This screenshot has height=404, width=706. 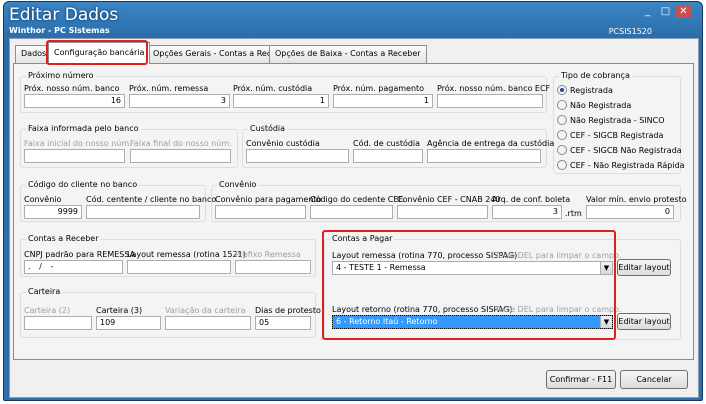 What do you see at coordinates (58, 323) in the screenshot?
I see `carteira-2-input` at bounding box center [58, 323].